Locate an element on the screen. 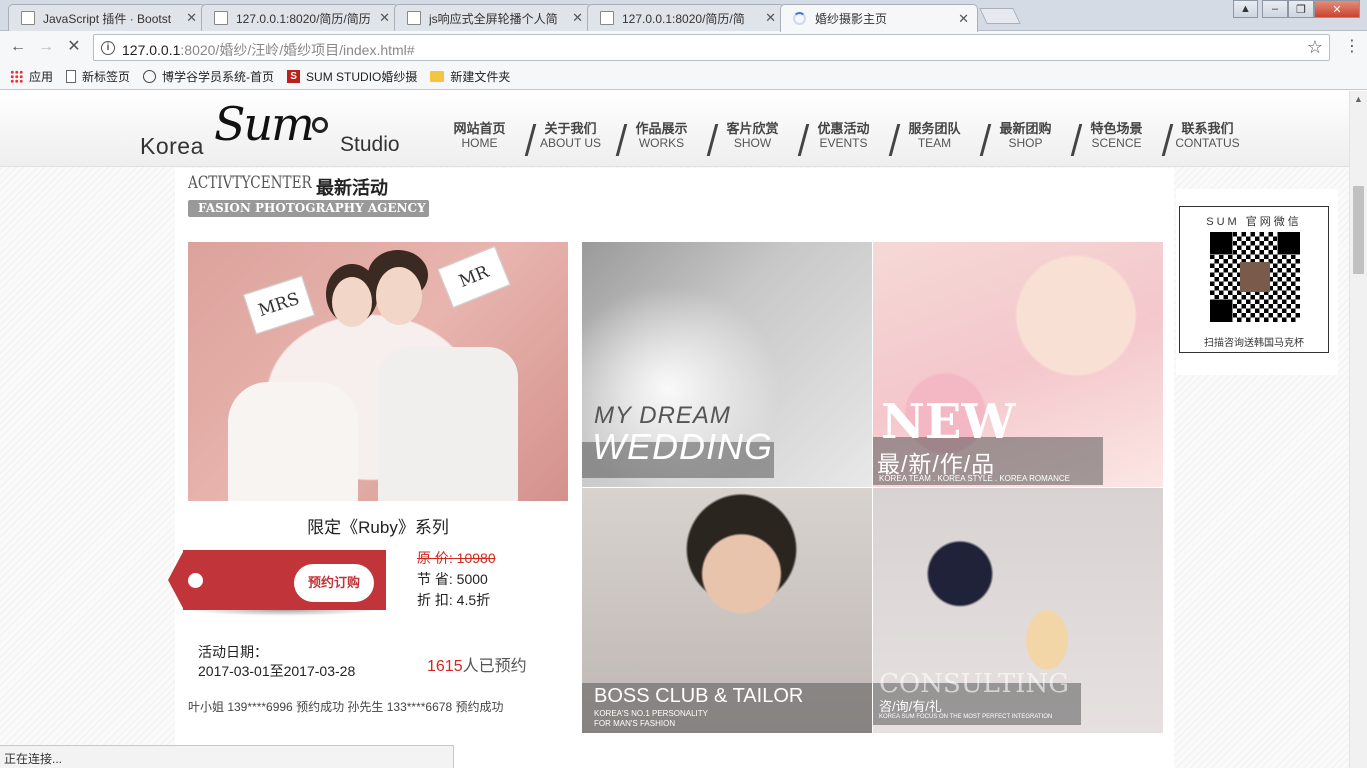  bookmark-apps: 应用 is located at coordinates (31, 76).